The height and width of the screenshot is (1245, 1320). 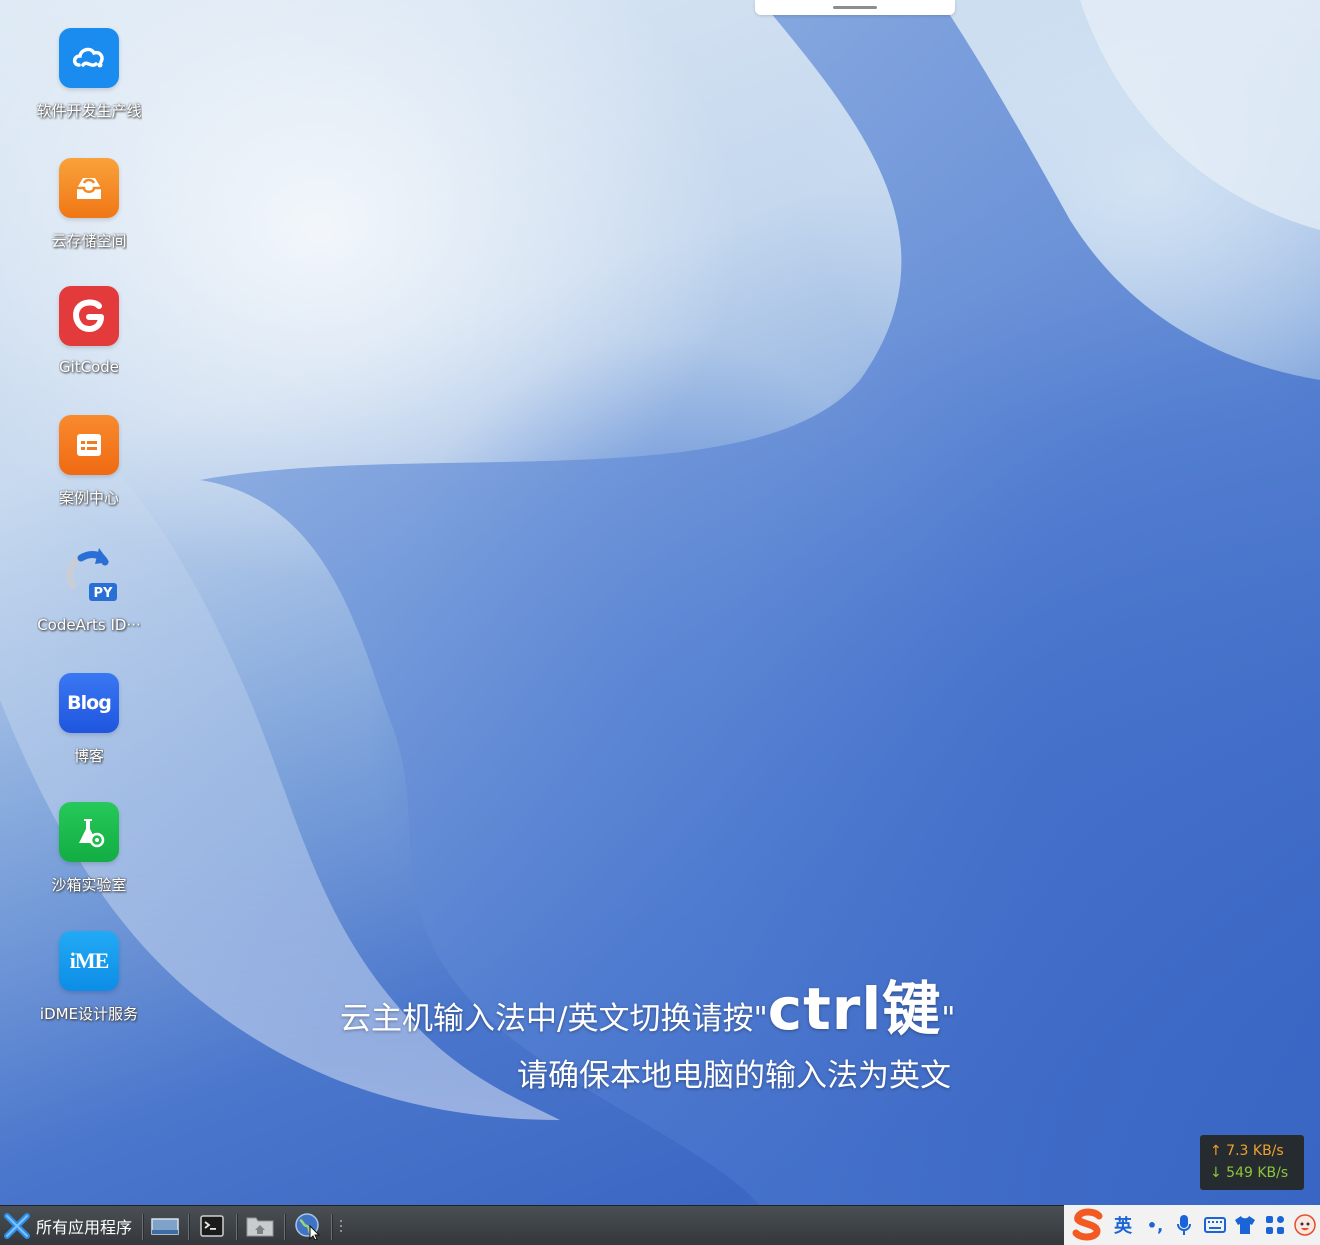 What do you see at coordinates (1155, 1225) in the screenshot?
I see `punctuation-toggle: •,` at bounding box center [1155, 1225].